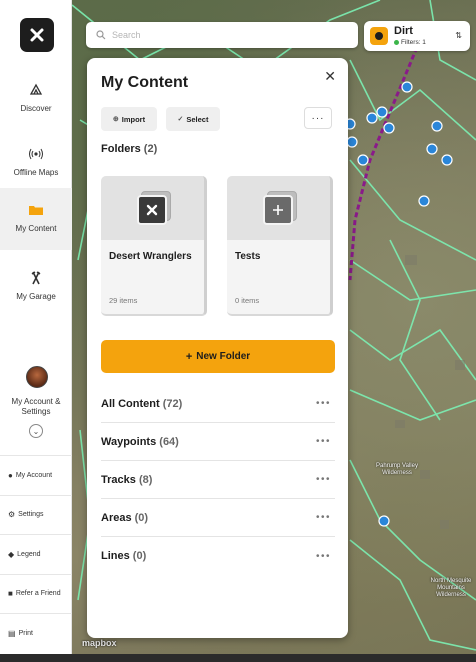 The height and width of the screenshot is (662, 476). What do you see at coordinates (180, 119) in the screenshot?
I see `check-icon: ✓` at bounding box center [180, 119].